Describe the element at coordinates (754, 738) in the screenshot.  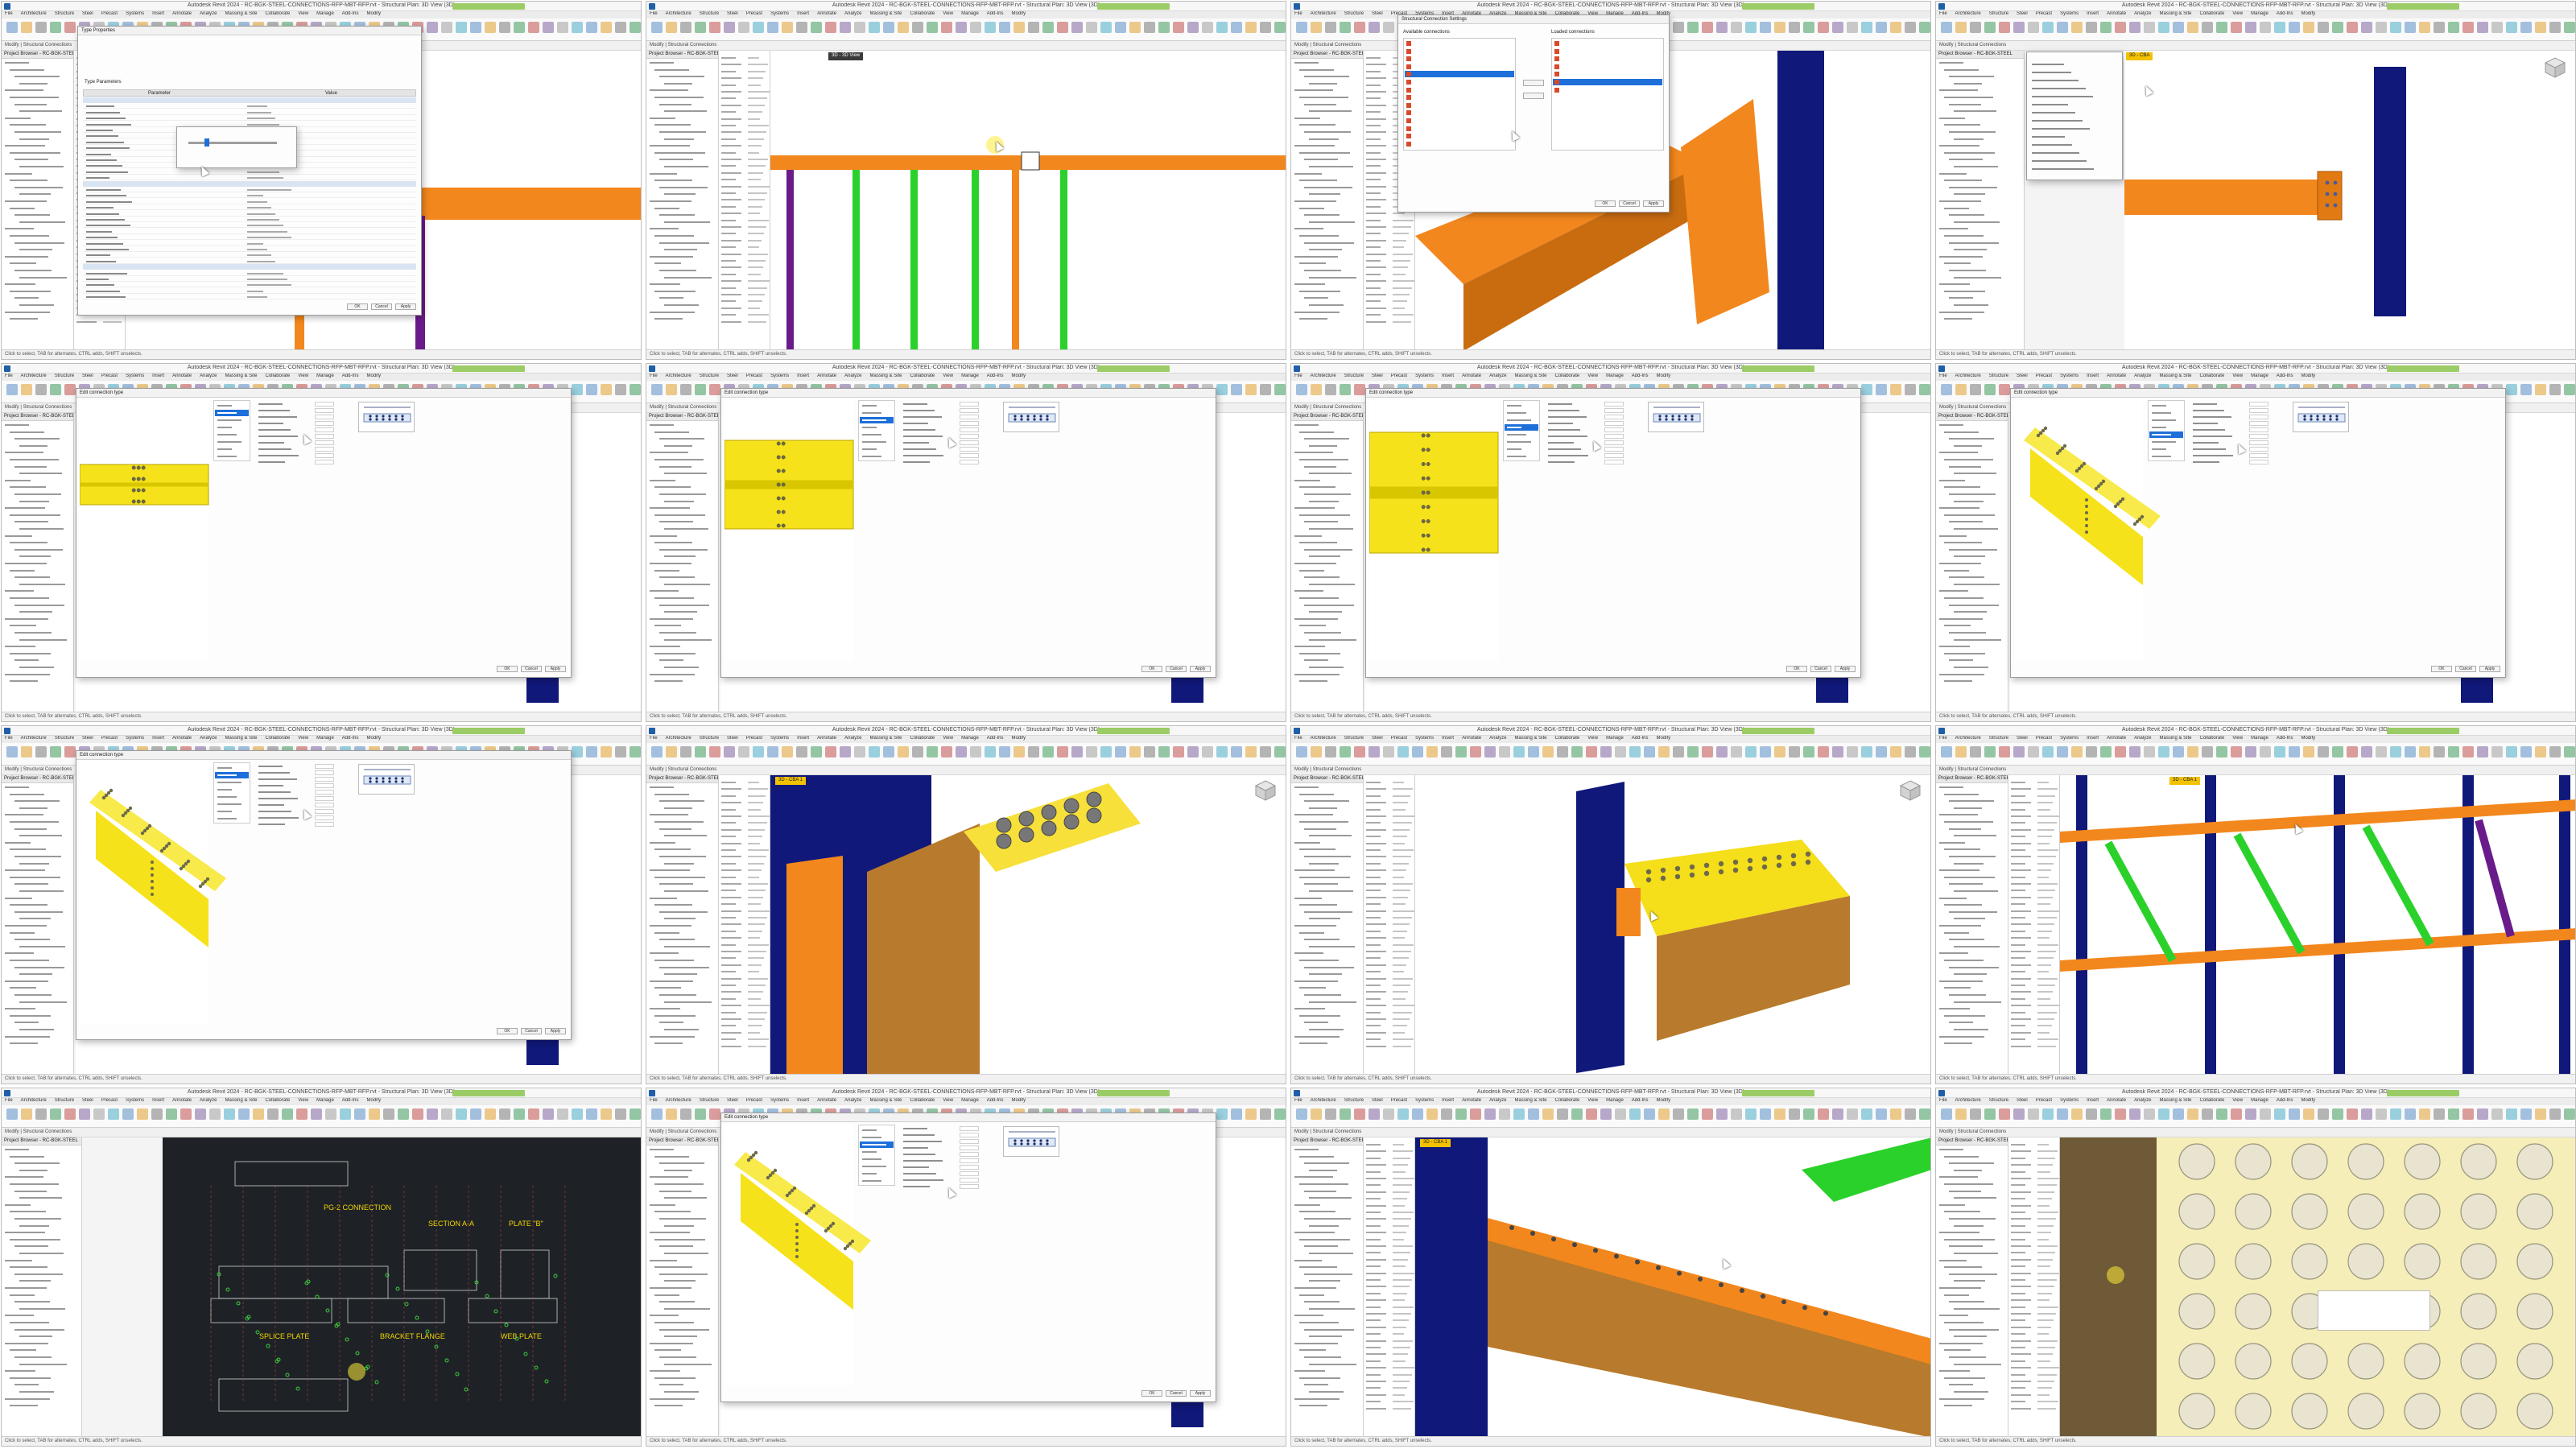
I see `ribbon-tab: Precast` at that location.